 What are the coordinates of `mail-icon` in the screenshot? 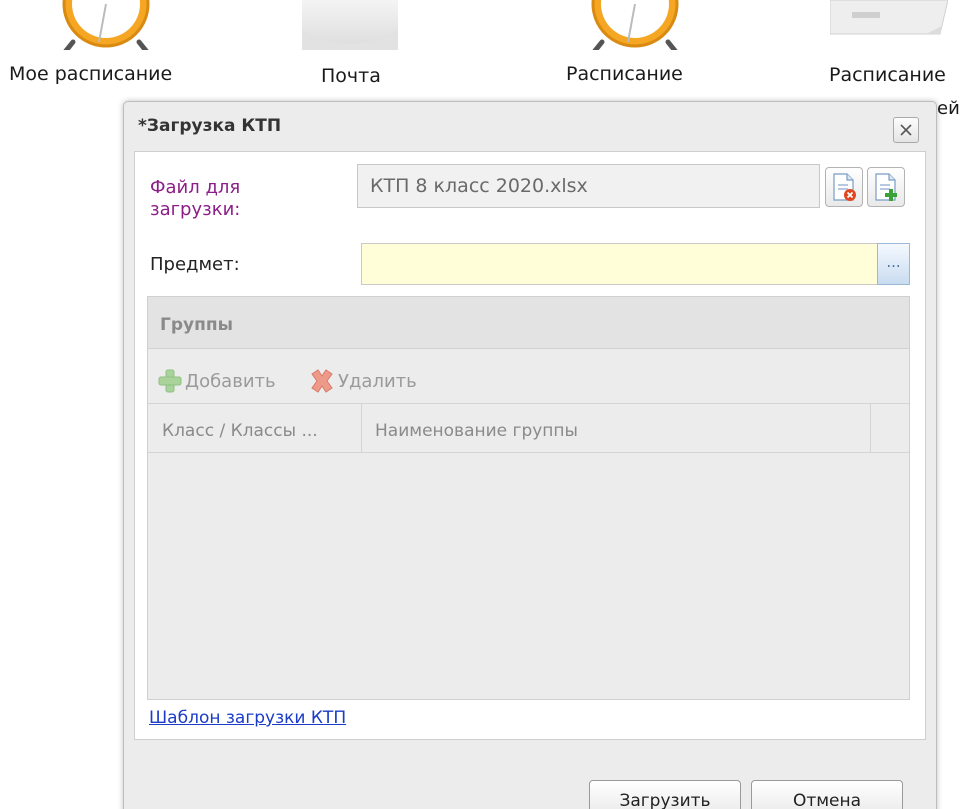 It's located at (350, 26).